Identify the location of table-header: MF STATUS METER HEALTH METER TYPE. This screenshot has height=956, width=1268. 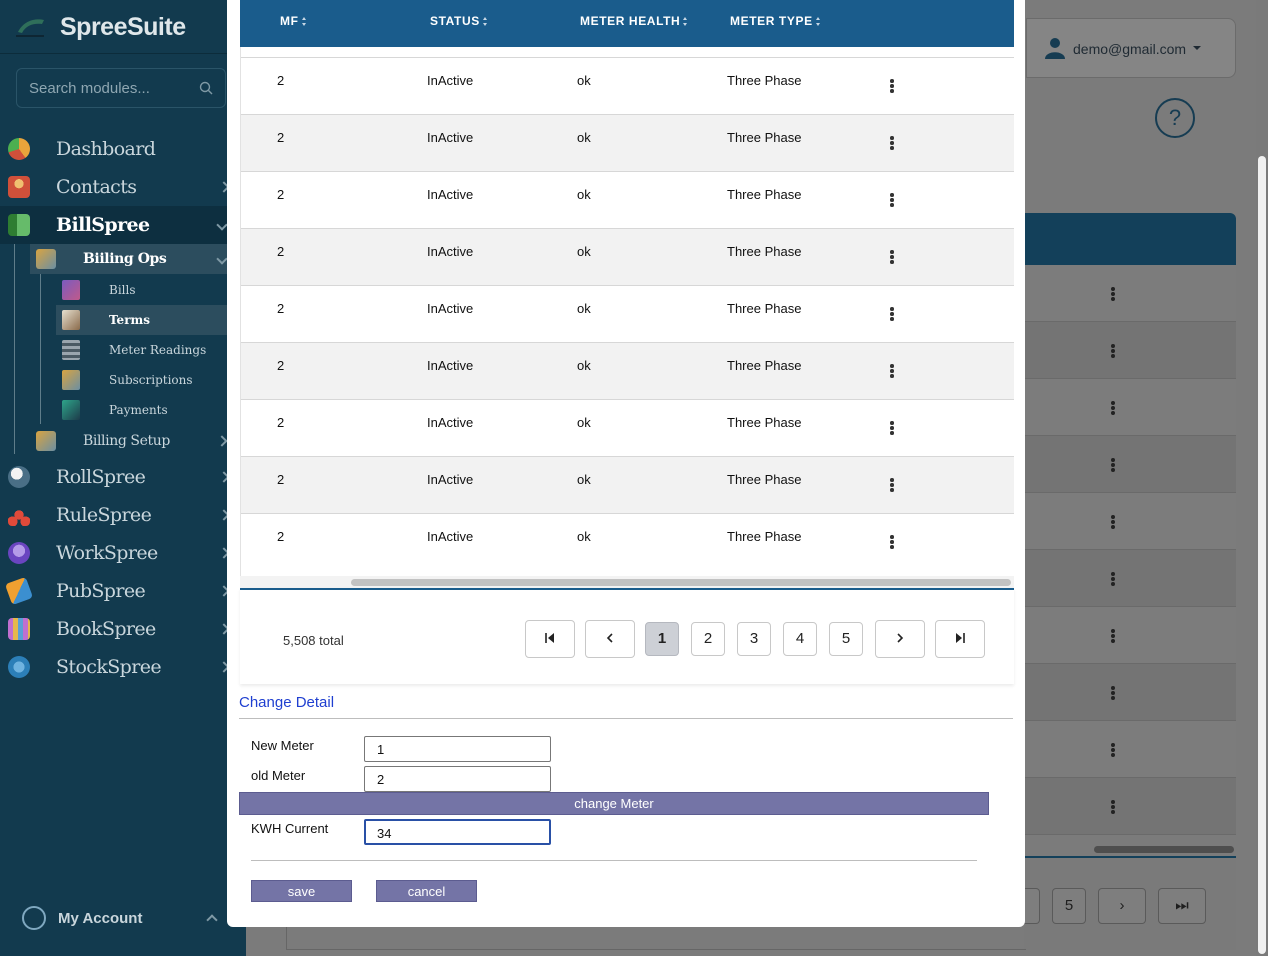
(627, 23).